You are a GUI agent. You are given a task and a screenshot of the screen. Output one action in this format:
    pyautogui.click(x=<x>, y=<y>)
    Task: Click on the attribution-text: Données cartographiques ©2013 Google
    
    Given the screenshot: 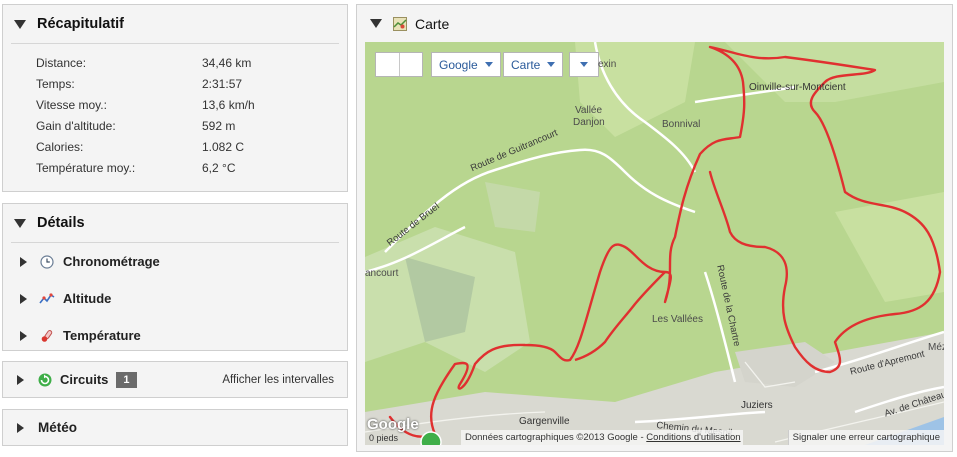 What is the action you would take?
    pyautogui.click(x=551, y=437)
    